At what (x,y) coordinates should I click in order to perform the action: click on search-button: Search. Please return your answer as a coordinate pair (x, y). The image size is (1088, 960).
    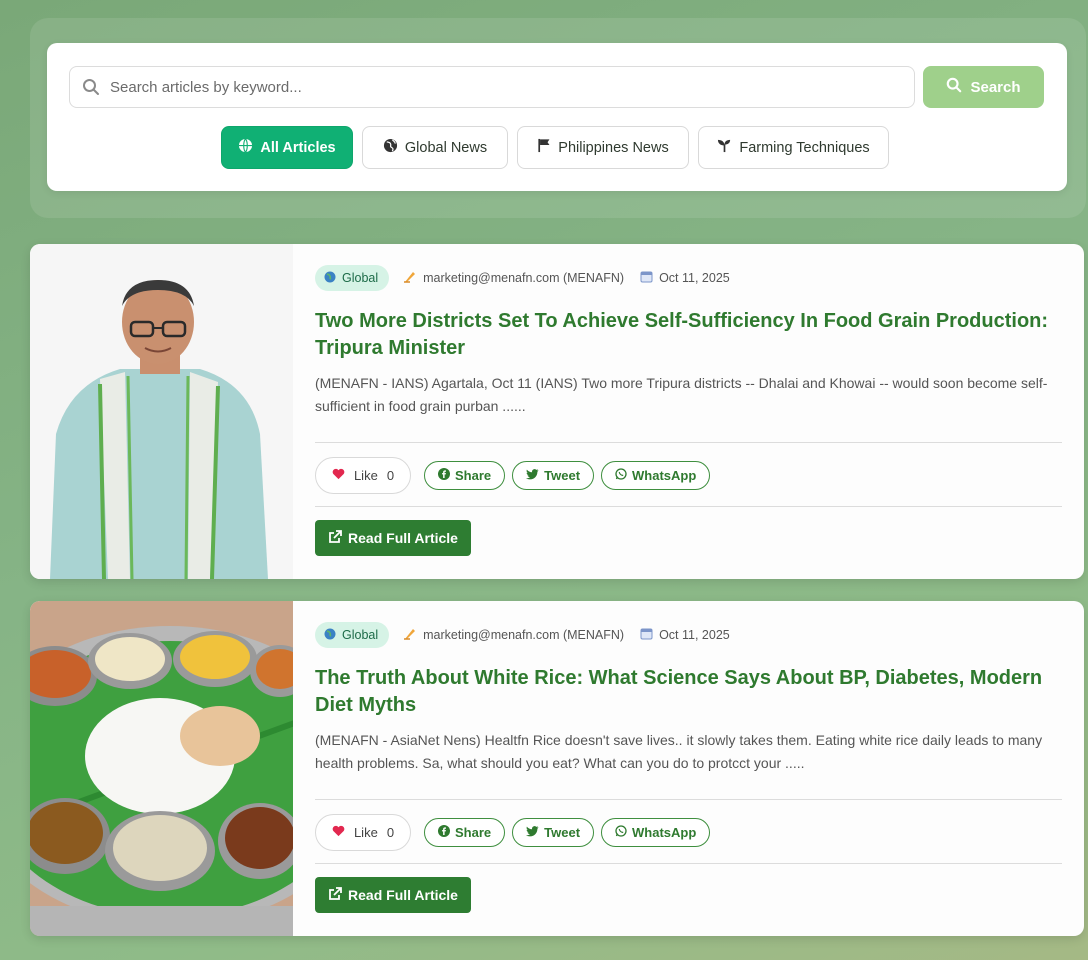
    Looking at the image, I should click on (983, 87).